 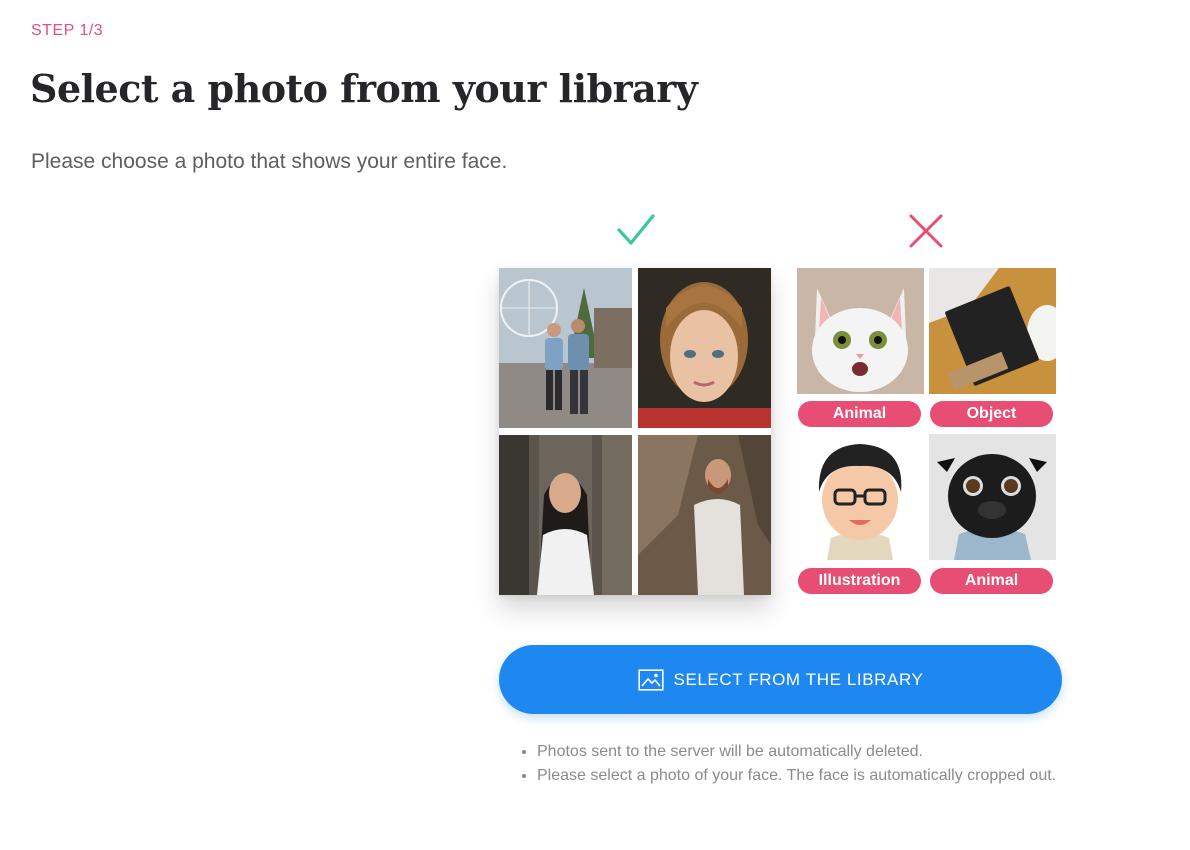 I want to click on cross-icon, so click(x=926, y=231).